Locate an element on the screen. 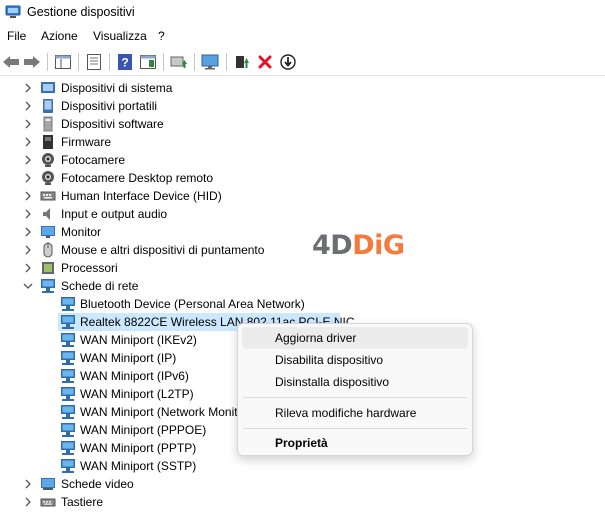 The height and width of the screenshot is (515, 605). tree-label: WAN Miniport (PPTP) is located at coordinates (138, 448).